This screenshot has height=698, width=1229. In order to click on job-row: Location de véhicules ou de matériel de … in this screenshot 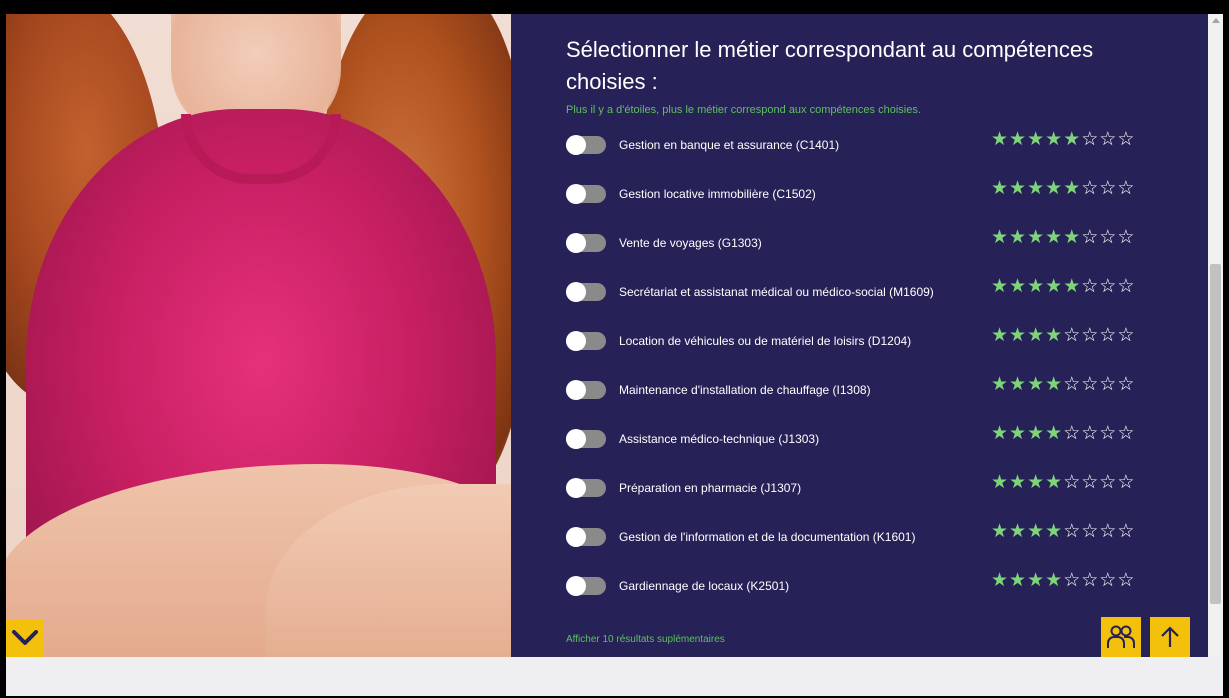, I will do `click(866, 350)`.